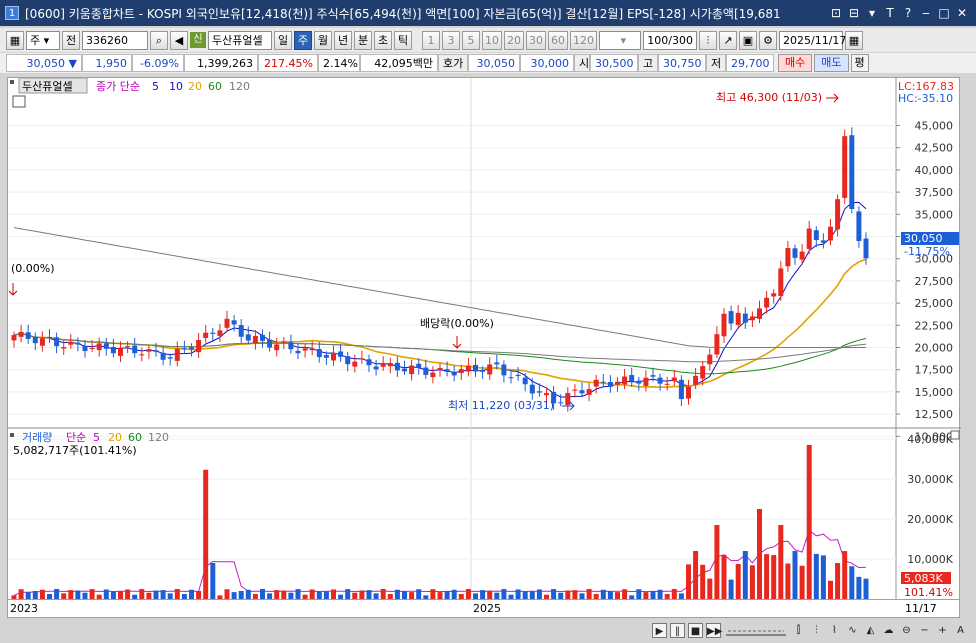  What do you see at coordinates (944, 13) in the screenshot?
I see `maximize-icon: □` at bounding box center [944, 13].